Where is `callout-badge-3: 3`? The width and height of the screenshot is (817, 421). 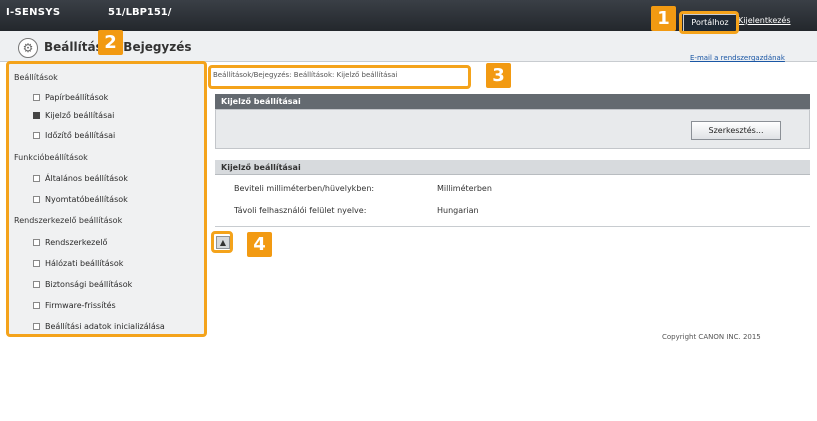 callout-badge-3: 3 is located at coordinates (498, 75).